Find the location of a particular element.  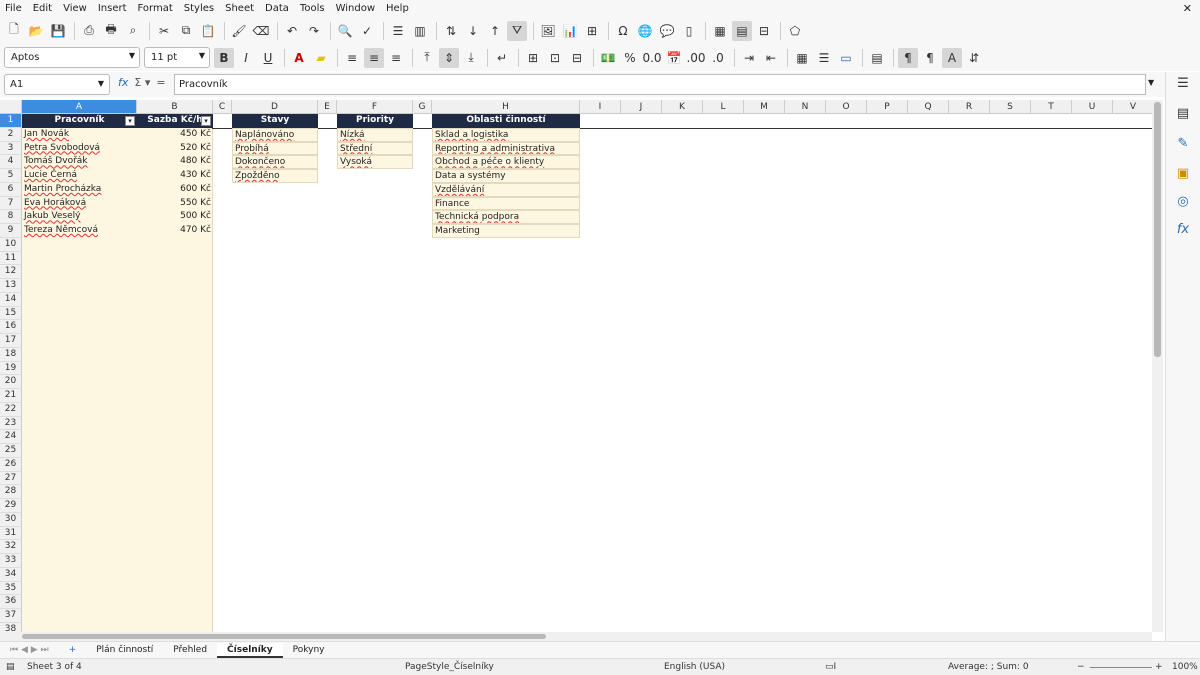

text-direction-ttb-icon: ⇵ is located at coordinates (974, 58).